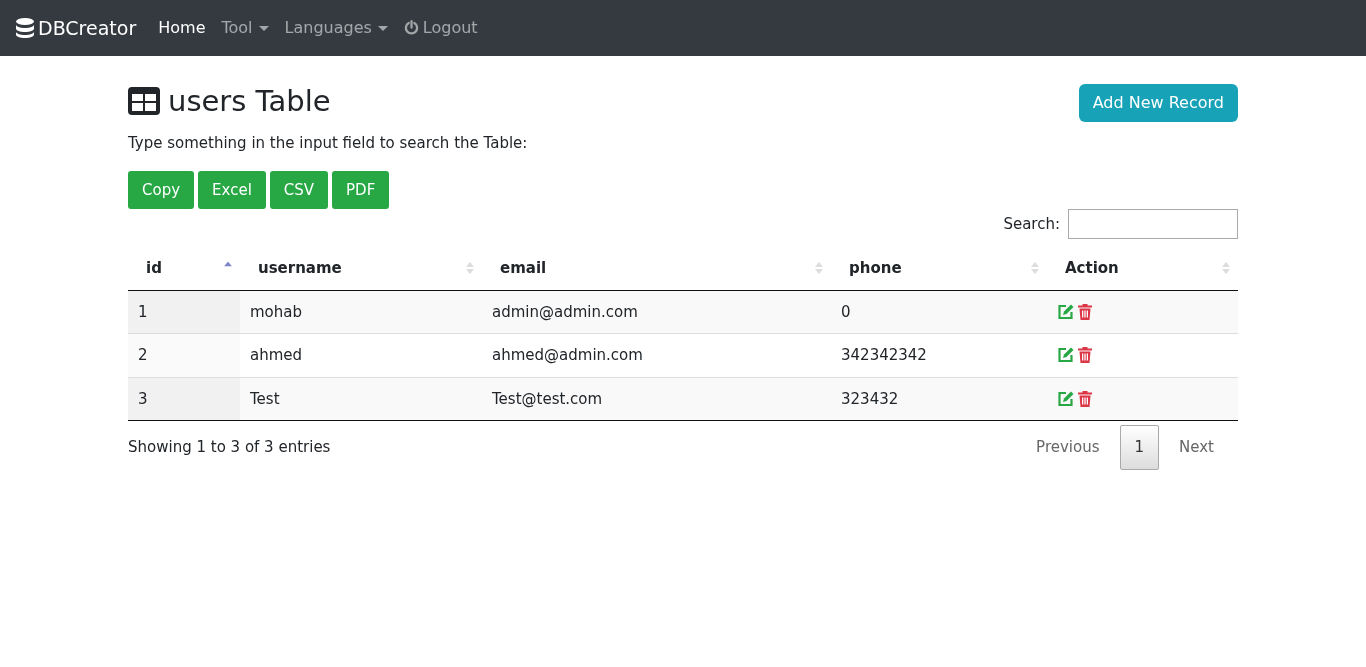 This screenshot has width=1366, height=667. What do you see at coordinates (939, 268) in the screenshot?
I see `column-header: phone` at bounding box center [939, 268].